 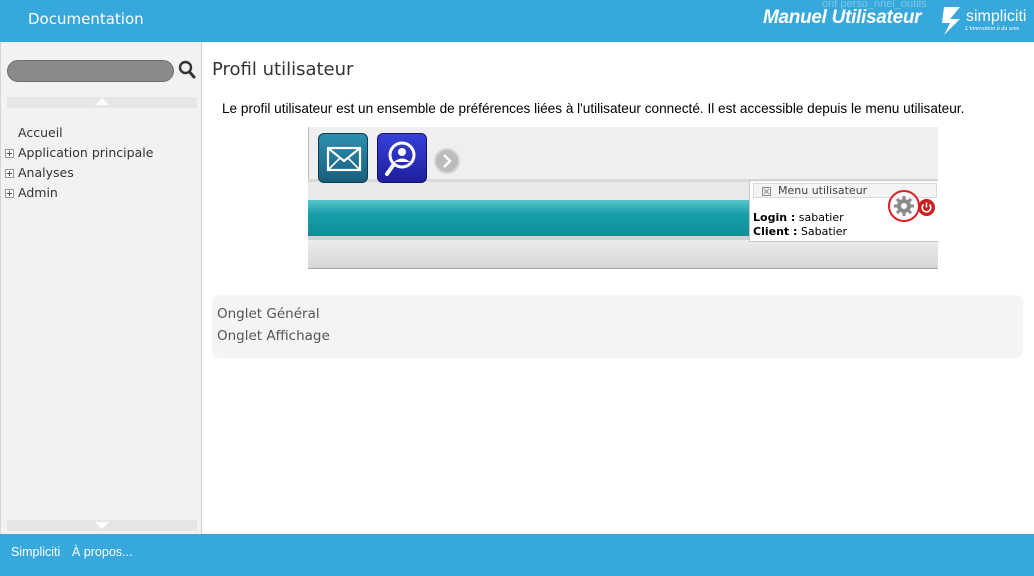 I want to click on next-arrow-icon, so click(x=447, y=161).